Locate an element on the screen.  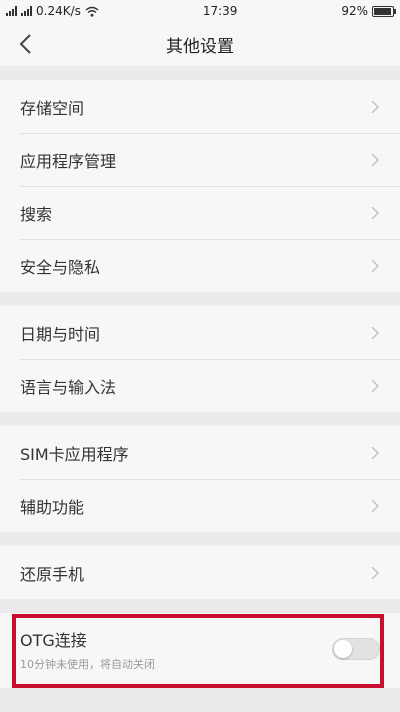
bottom-strip is located at coordinates (200, 700).